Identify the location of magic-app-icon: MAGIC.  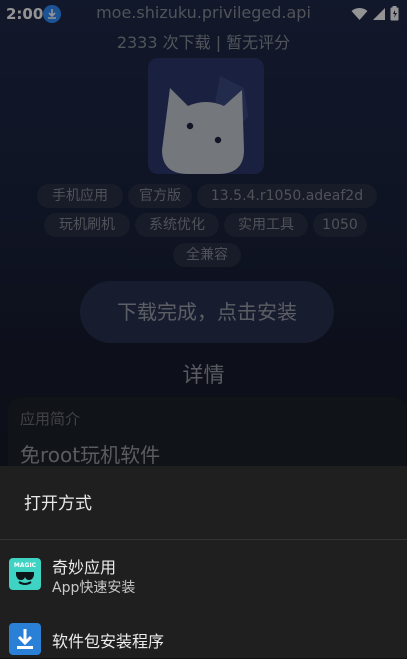
(25, 574).